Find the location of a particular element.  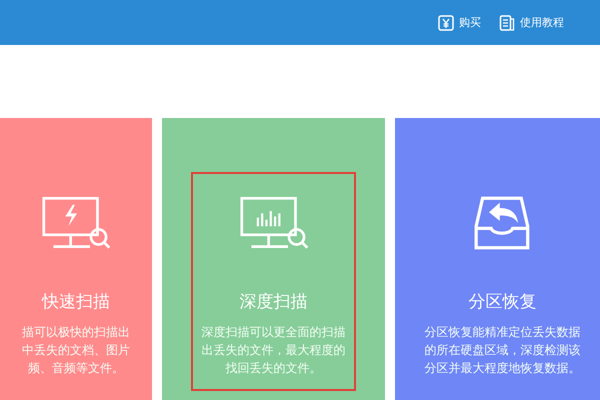

document-icon is located at coordinates (507, 22).